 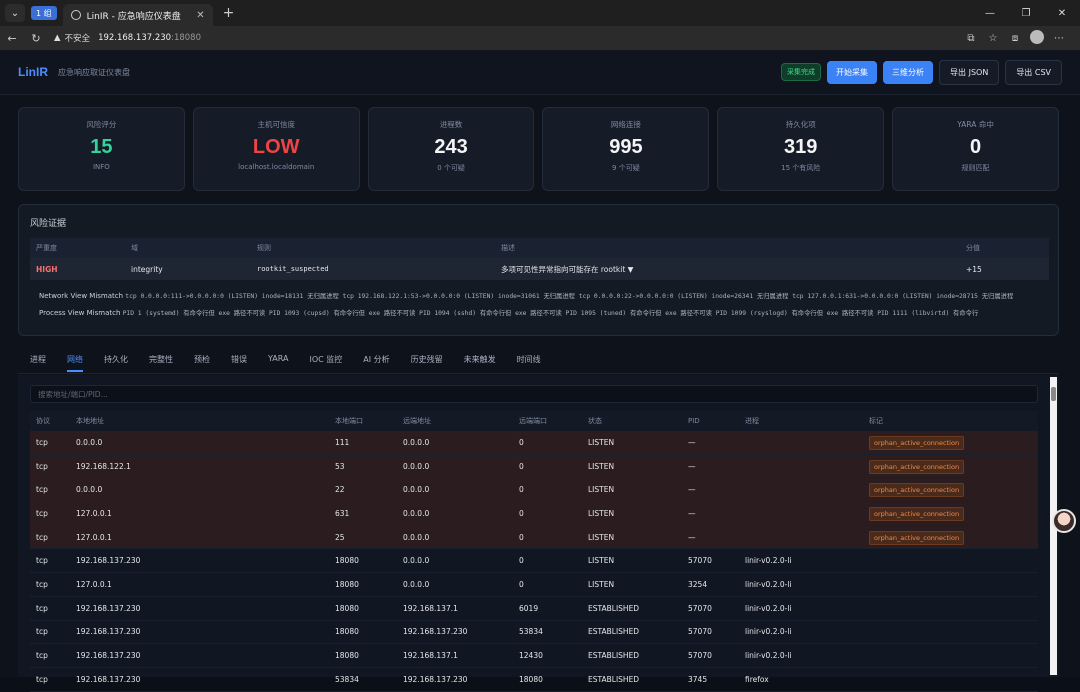 I want to click on col-local-addr: 本地地址, so click(x=205, y=421).